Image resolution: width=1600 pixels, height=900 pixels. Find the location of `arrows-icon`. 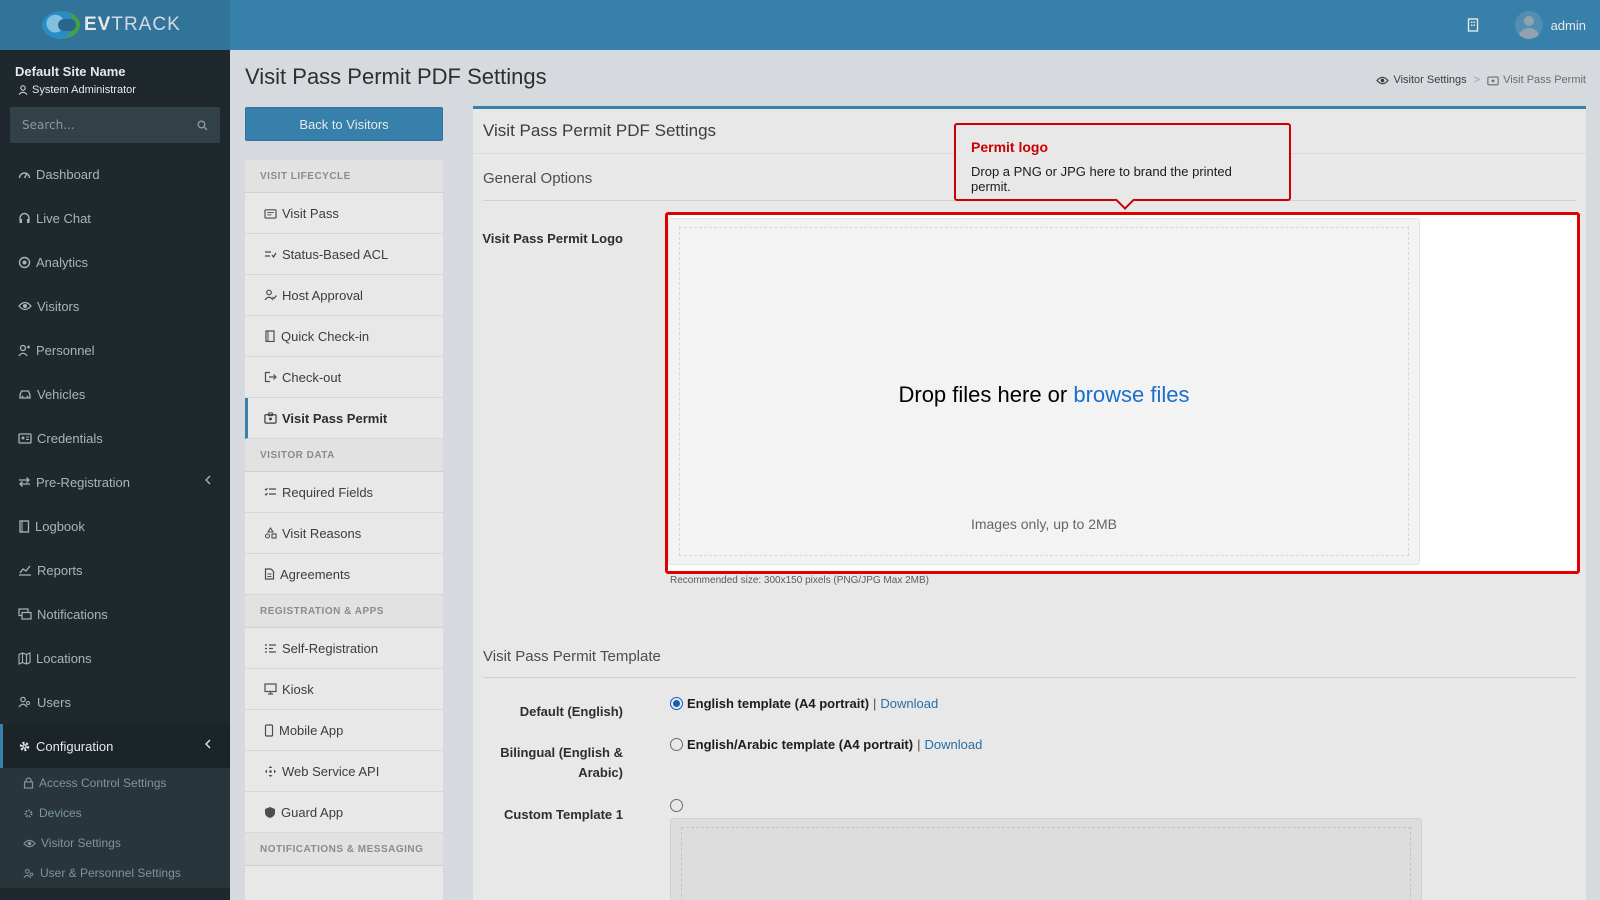

arrows-icon is located at coordinates (270, 771).